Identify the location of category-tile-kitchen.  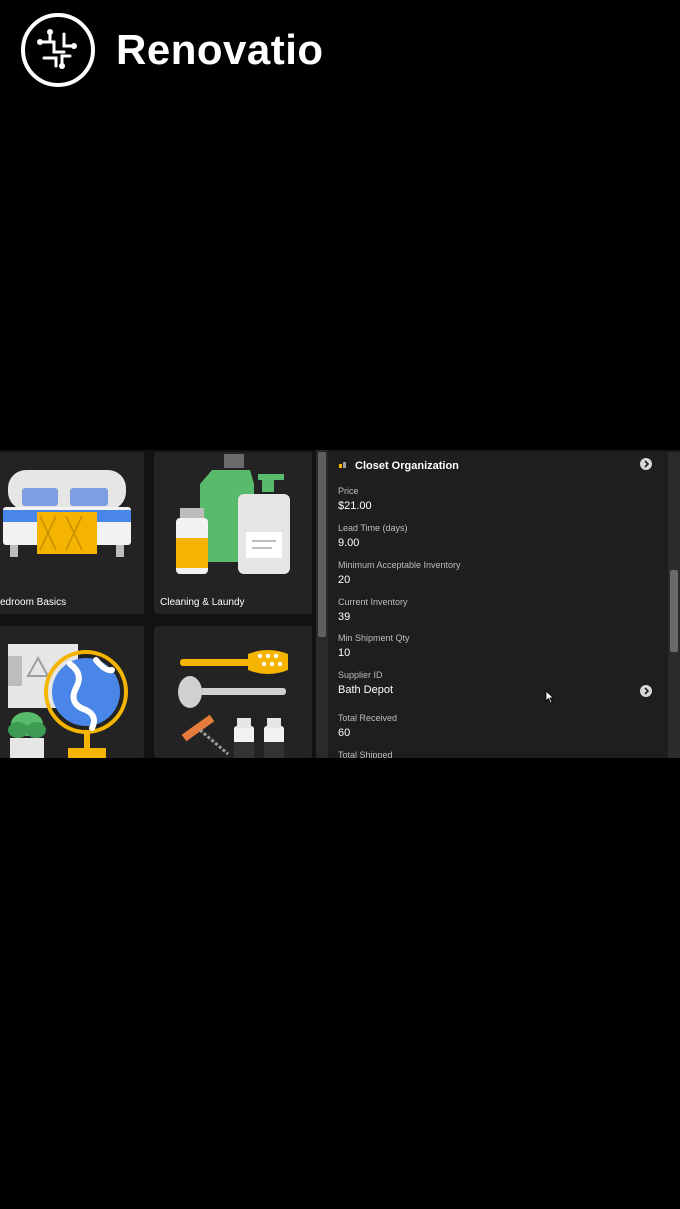
(233, 692).